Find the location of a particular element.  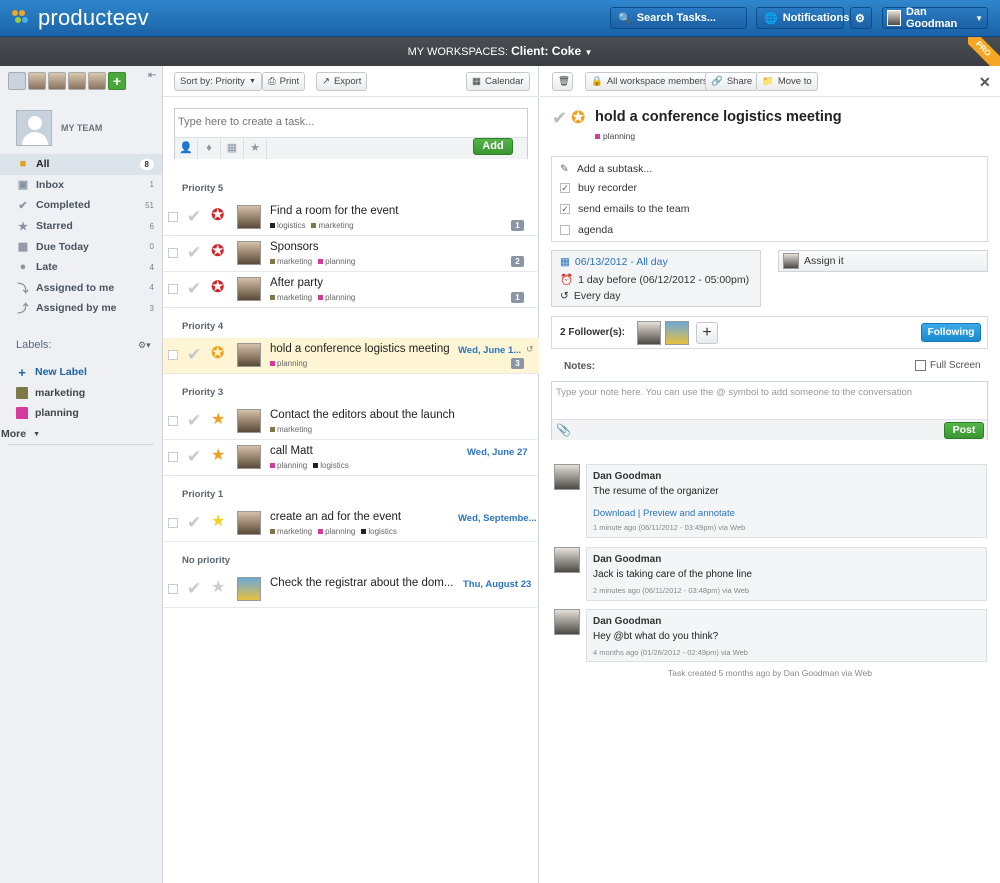

sidebar-item-assigned-by-me: ⤴ Assigned by me 3 is located at coordinates (81, 308).